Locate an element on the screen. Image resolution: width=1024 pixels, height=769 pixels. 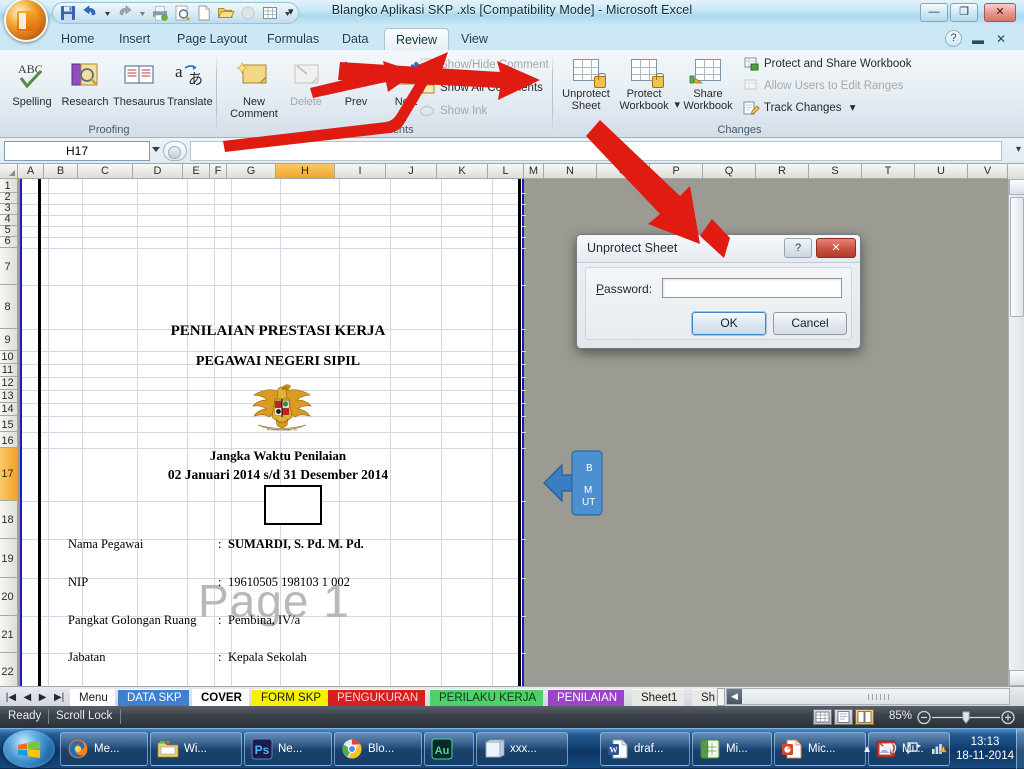
column-header-V: V is located at coordinates (988, 171).